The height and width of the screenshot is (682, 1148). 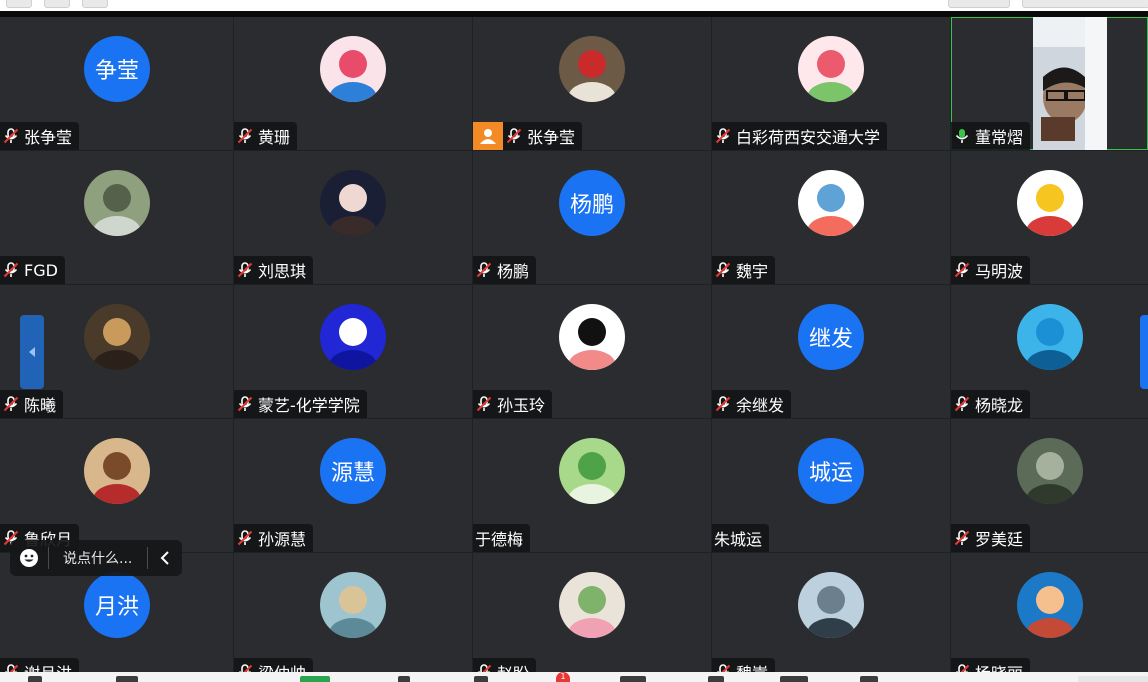 I want to click on prev-page-button, so click(x=32, y=352).